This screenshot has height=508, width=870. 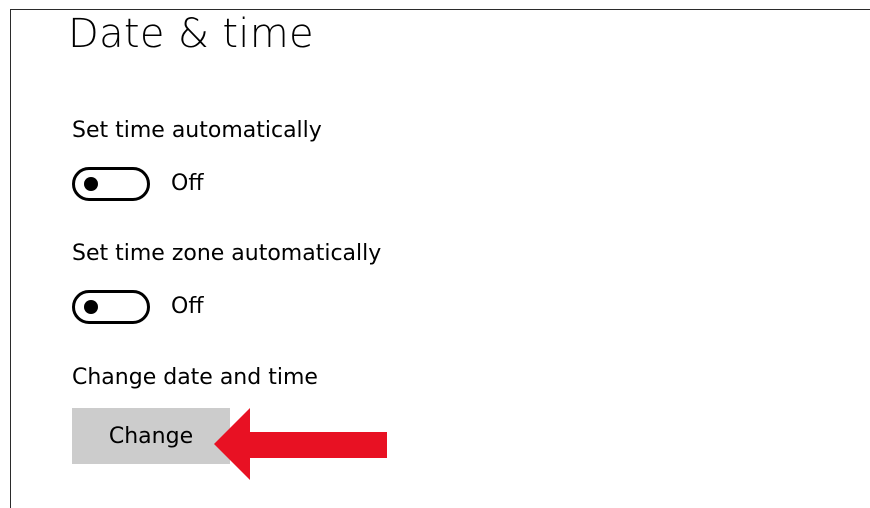 What do you see at coordinates (187, 306) in the screenshot?
I see `set-time-zone-automatically-state: Off` at bounding box center [187, 306].